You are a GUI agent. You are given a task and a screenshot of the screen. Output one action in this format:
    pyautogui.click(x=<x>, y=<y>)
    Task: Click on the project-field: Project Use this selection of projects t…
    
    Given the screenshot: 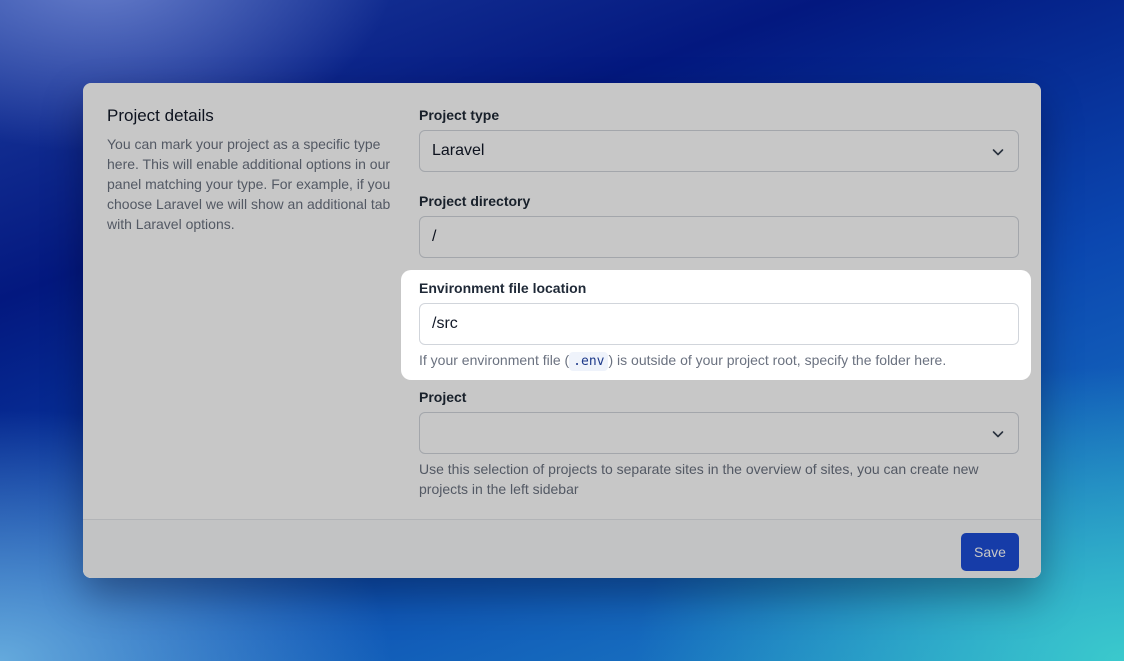 What is the action you would take?
    pyautogui.click(x=719, y=443)
    